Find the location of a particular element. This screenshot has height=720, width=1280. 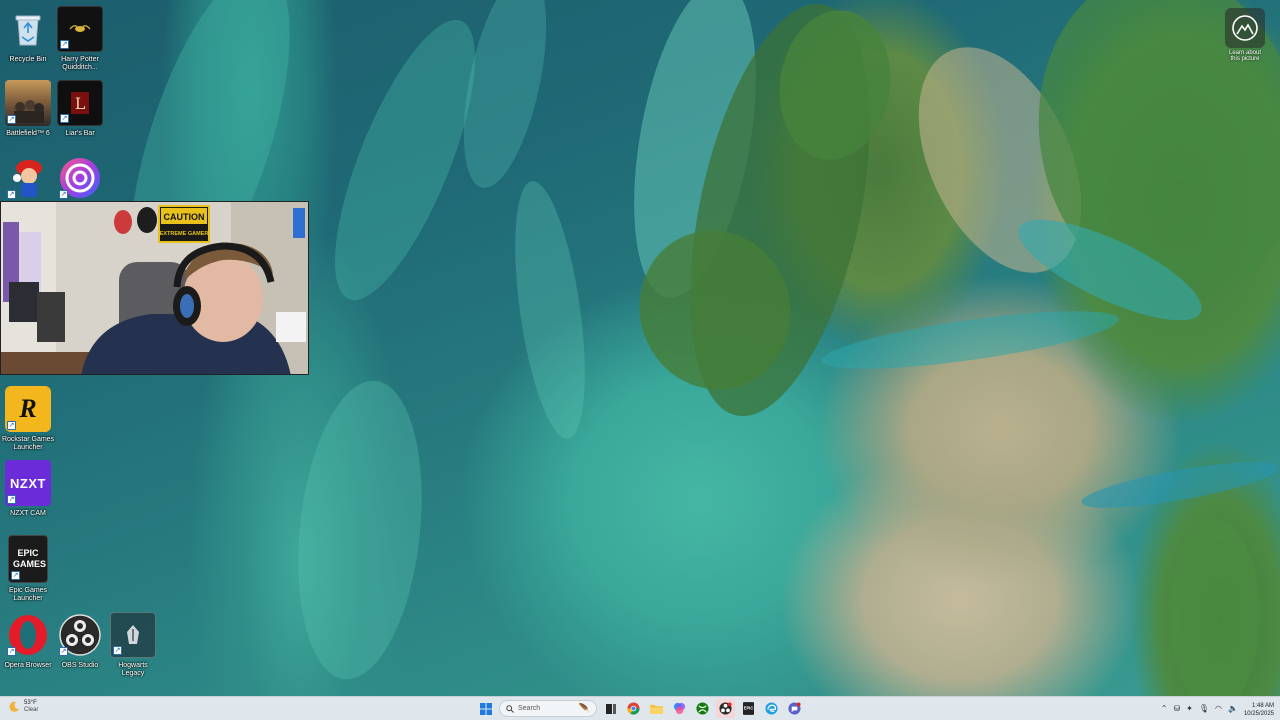

epic-taskbar-button: EPIC is located at coordinates (748, 708).